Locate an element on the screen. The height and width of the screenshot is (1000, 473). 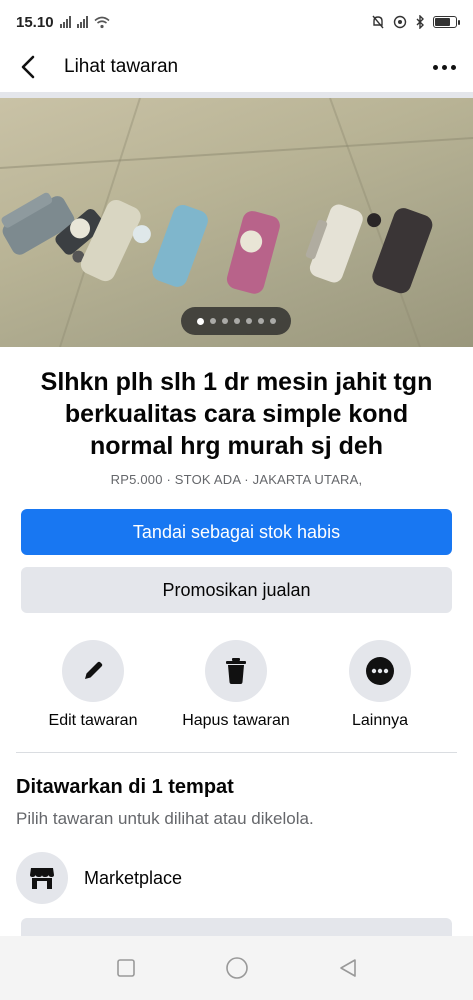
square-icon is located at coordinates (125, 968).